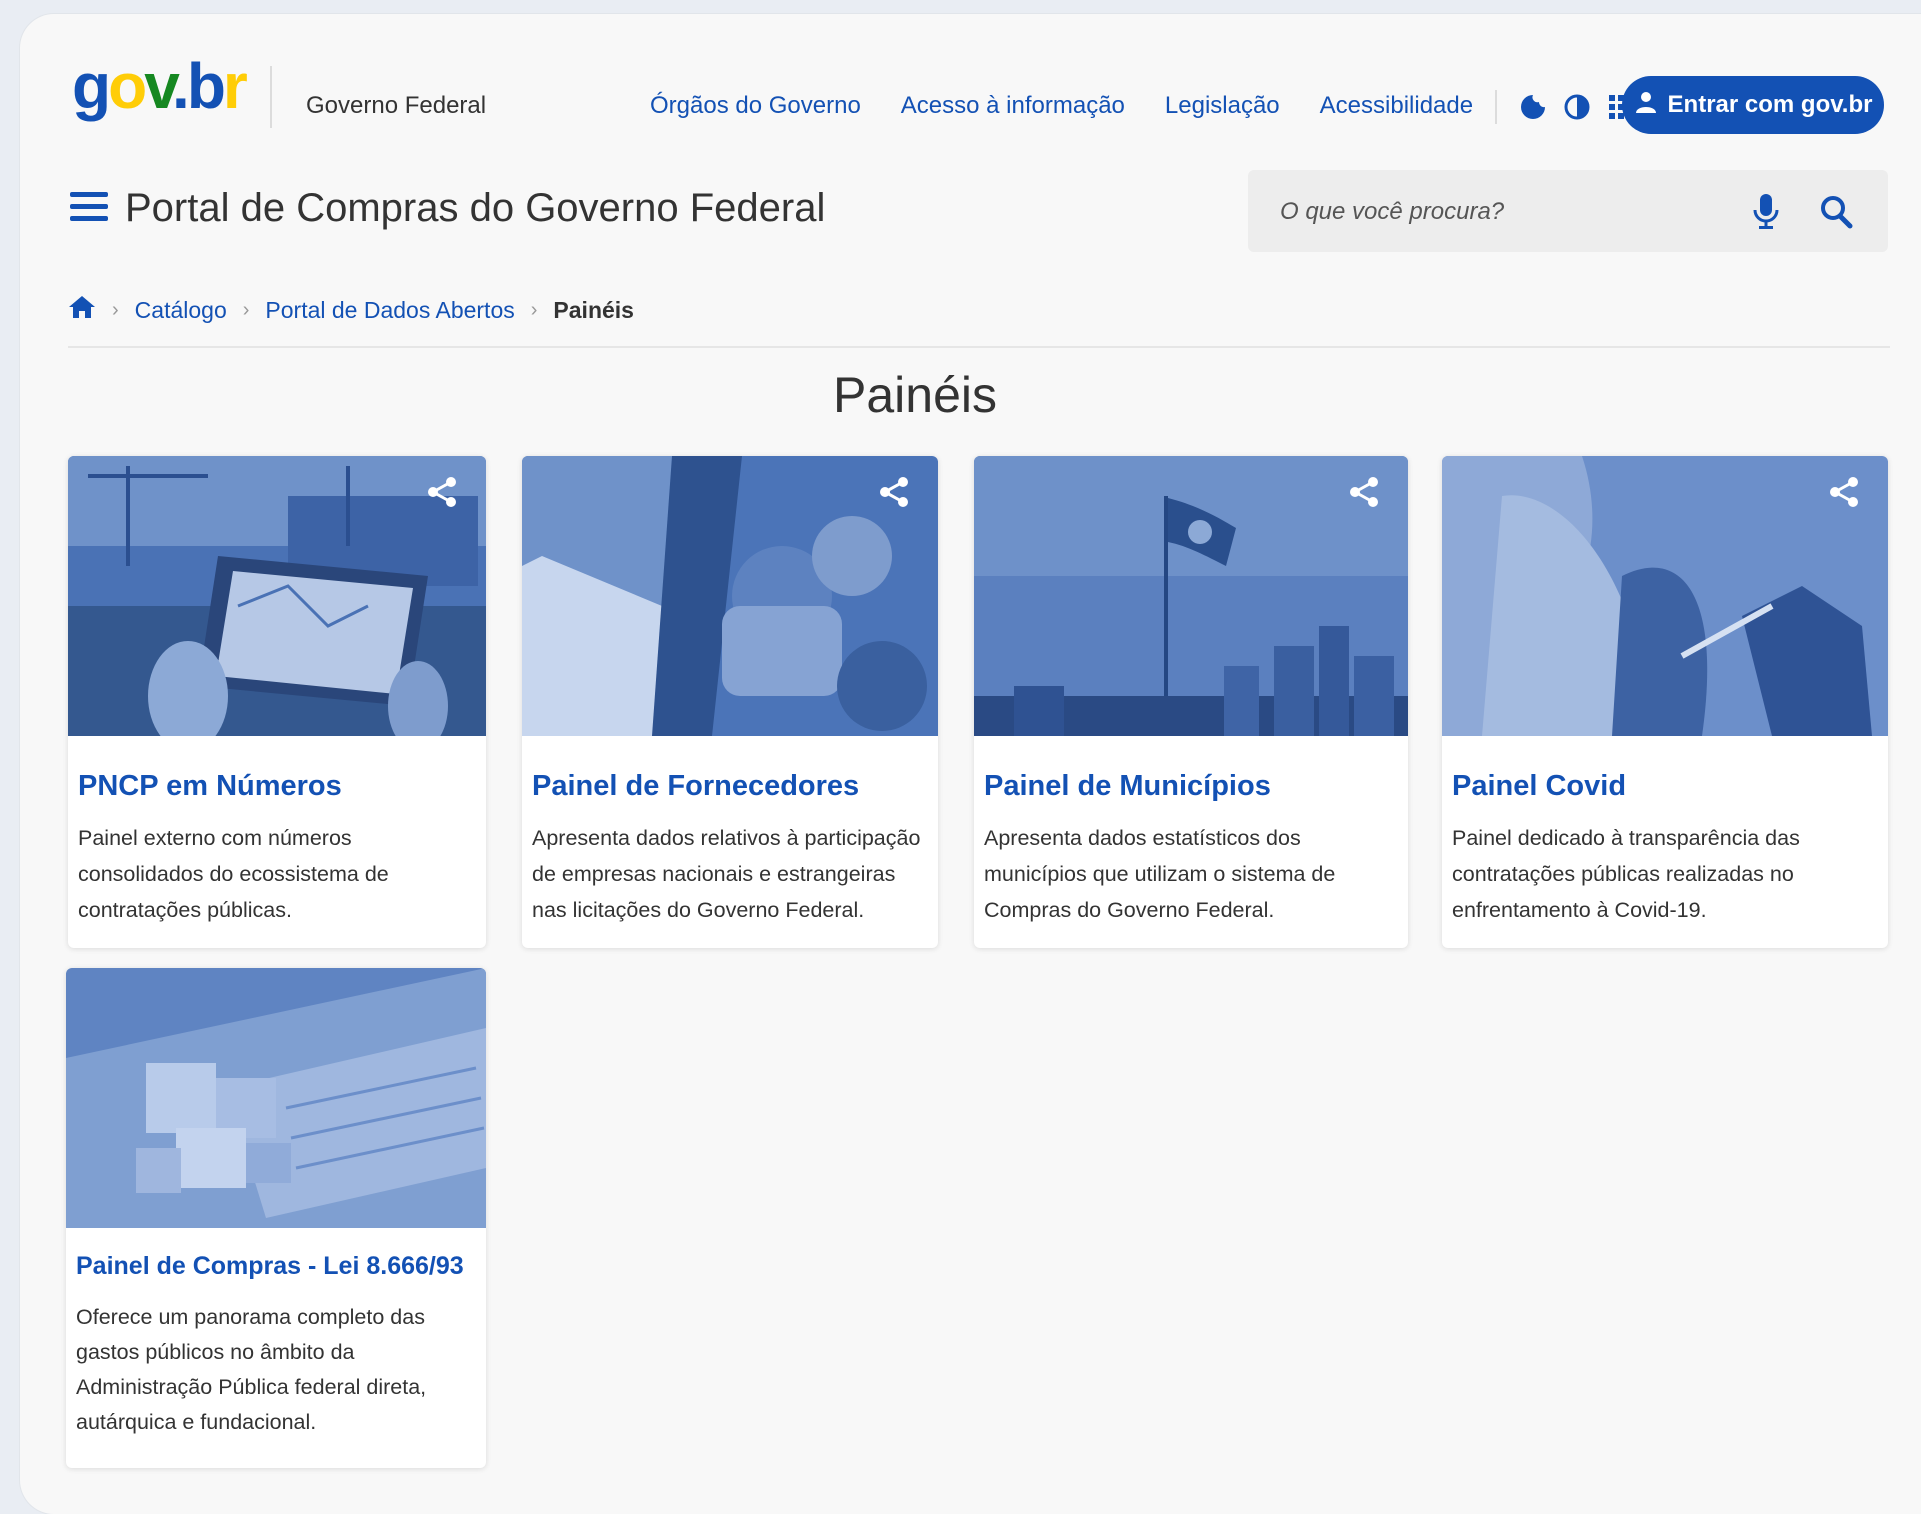  Describe the element at coordinates (276, 1266) in the screenshot. I see `card-title: Painel de Compras - Lei 8.666/93` at that location.